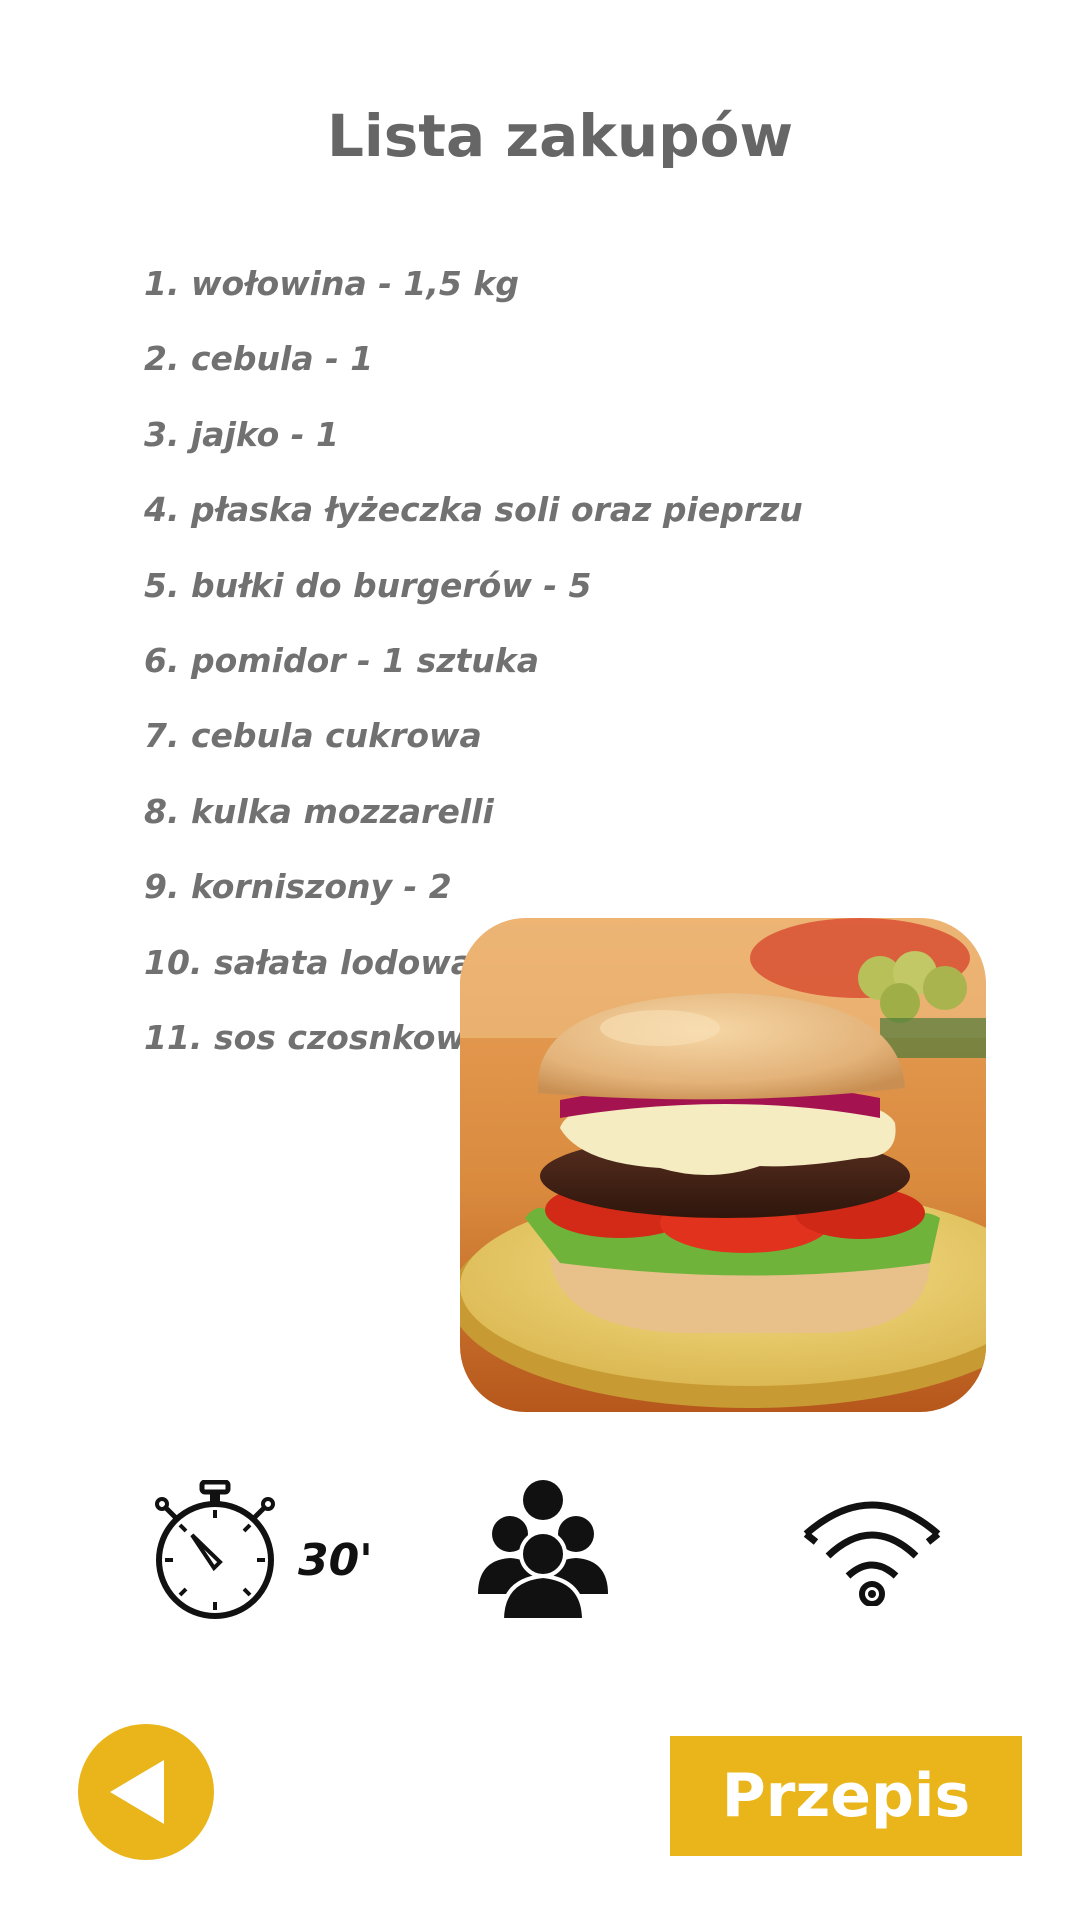 The height and width of the screenshot is (1920, 1080). I want to click on back-button, so click(146, 1792).